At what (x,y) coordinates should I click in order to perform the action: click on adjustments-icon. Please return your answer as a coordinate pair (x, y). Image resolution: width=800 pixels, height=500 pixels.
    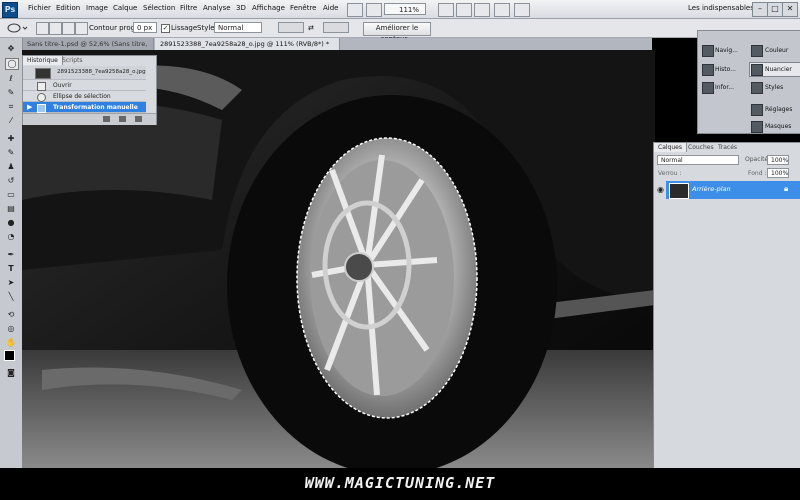
    Looking at the image, I should click on (757, 110).